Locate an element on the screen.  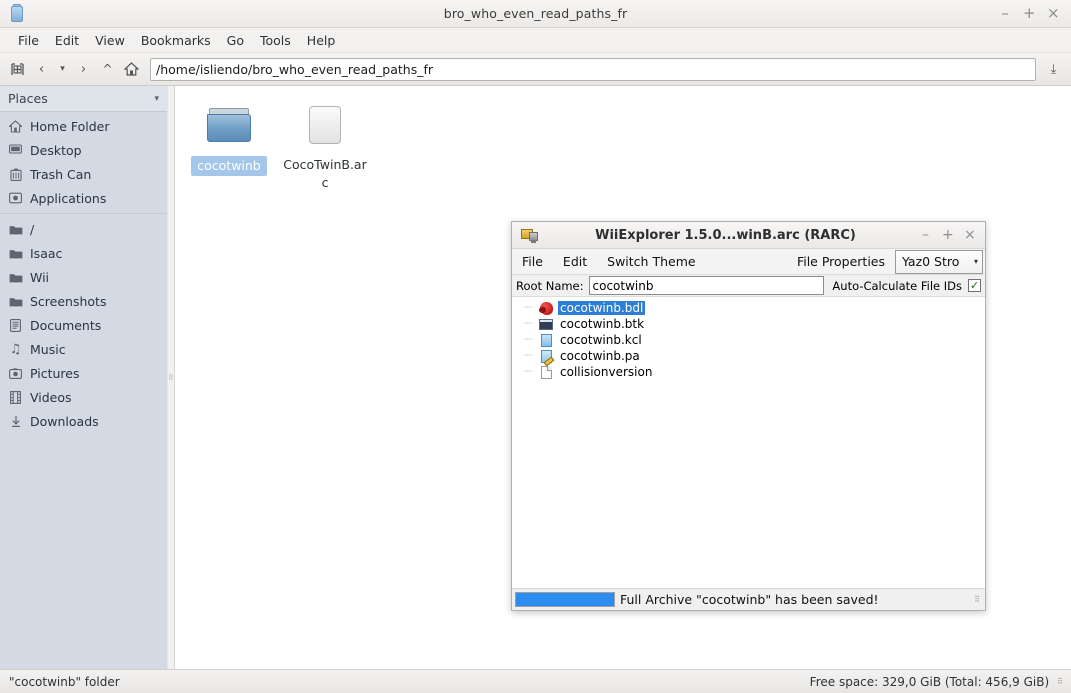
sidebar-item-isaac: Isaac is located at coordinates (83, 253).